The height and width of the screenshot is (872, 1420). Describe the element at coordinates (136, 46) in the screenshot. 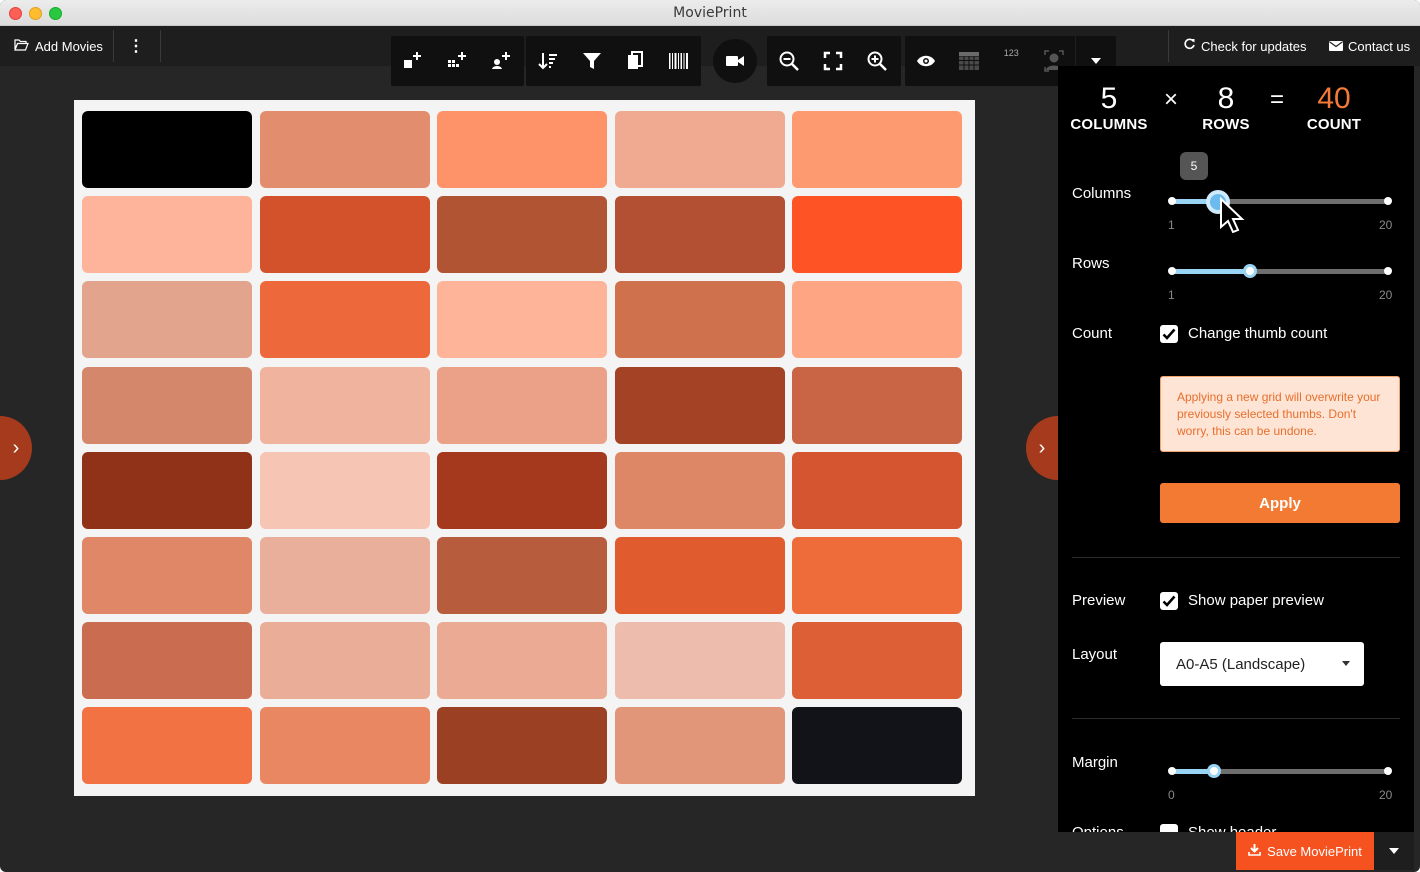

I see `more-menu-icon: ⋮` at that location.